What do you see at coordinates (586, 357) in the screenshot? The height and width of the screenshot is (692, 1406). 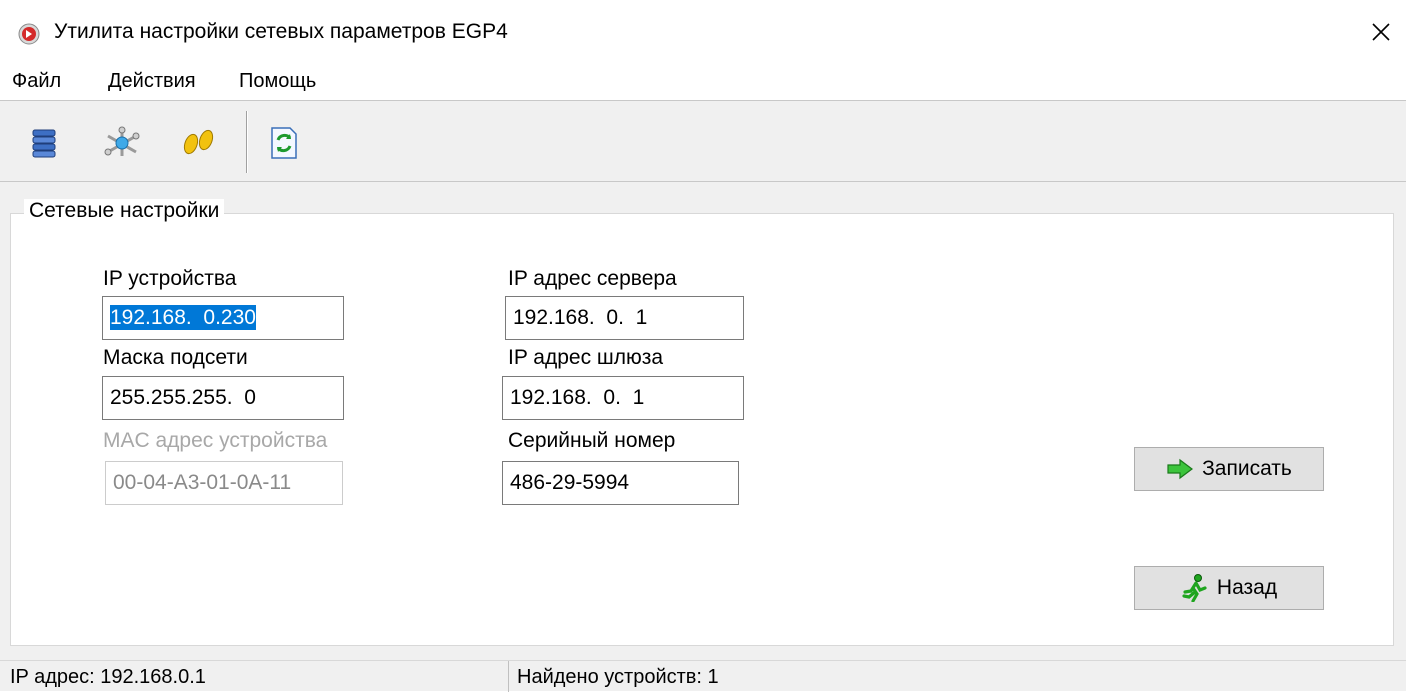 I see `gateway-ip-label: IP адрес шлюза` at bounding box center [586, 357].